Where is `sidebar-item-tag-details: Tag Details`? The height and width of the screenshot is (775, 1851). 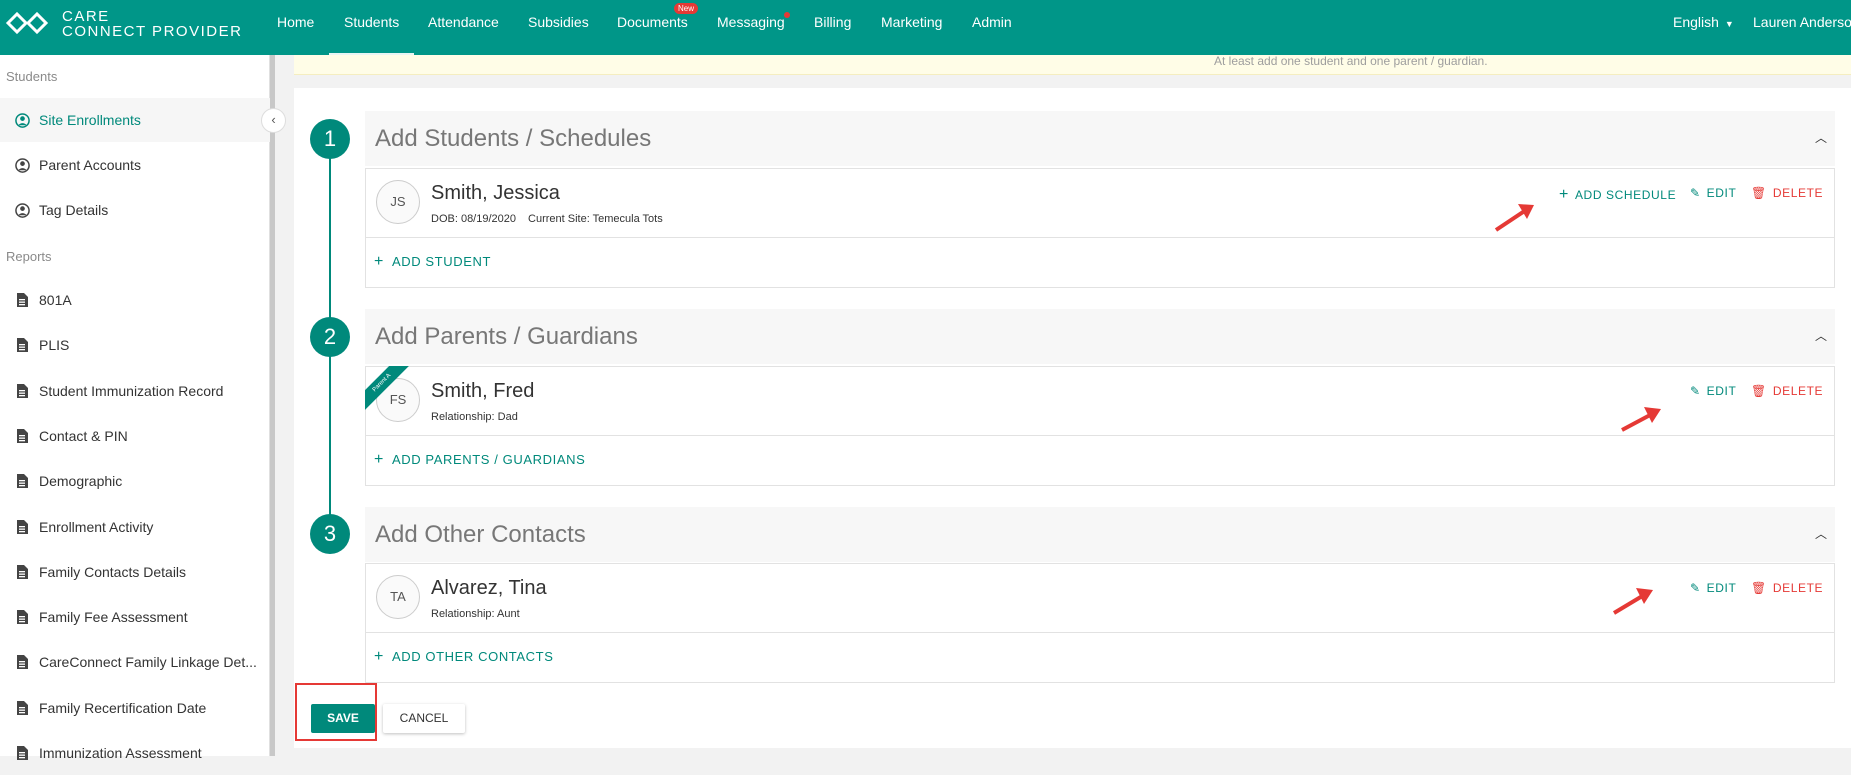
sidebar-item-tag-details: Tag Details is located at coordinates (135, 210).